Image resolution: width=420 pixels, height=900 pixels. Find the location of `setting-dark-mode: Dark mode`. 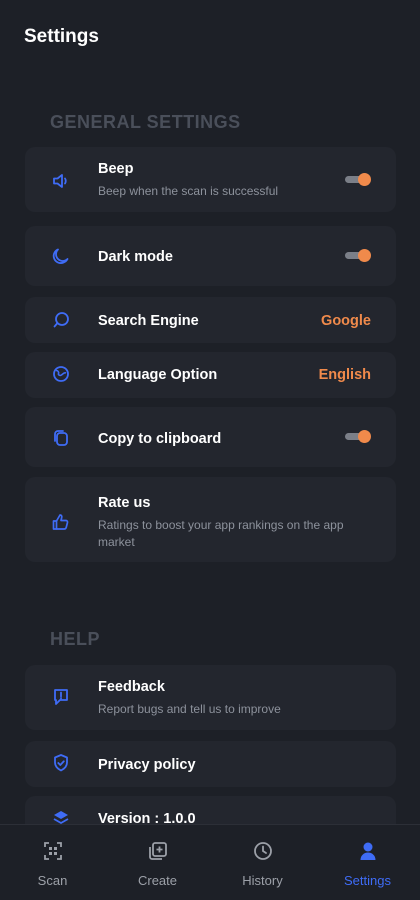

setting-dark-mode: Dark mode is located at coordinates (210, 256).